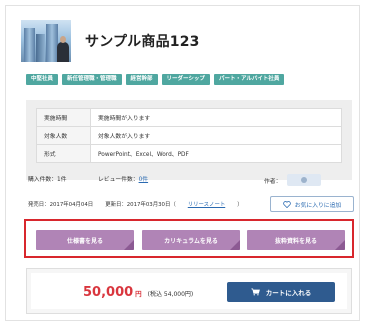  Describe the element at coordinates (61, 205) in the screenshot. I see `published-date: 発売日：2017年04月04日` at that location.